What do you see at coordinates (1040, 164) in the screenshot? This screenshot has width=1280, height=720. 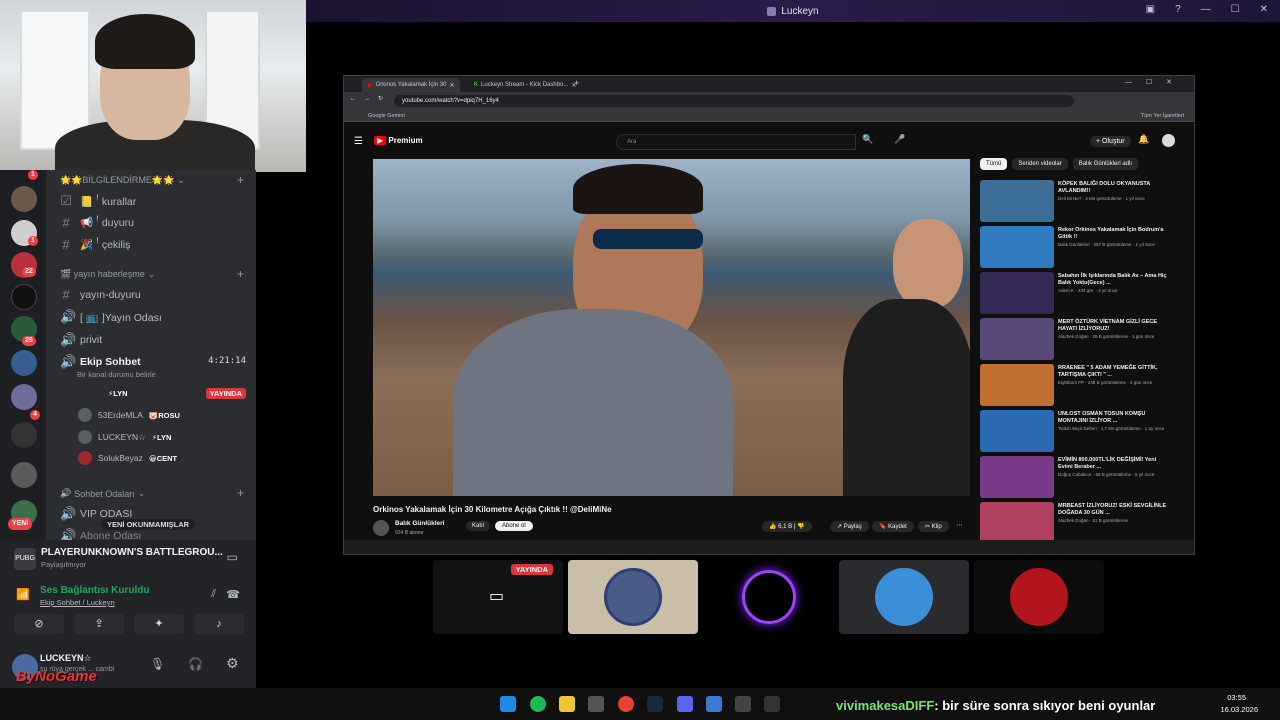 I see `chip-series: Seriden videolar` at bounding box center [1040, 164].